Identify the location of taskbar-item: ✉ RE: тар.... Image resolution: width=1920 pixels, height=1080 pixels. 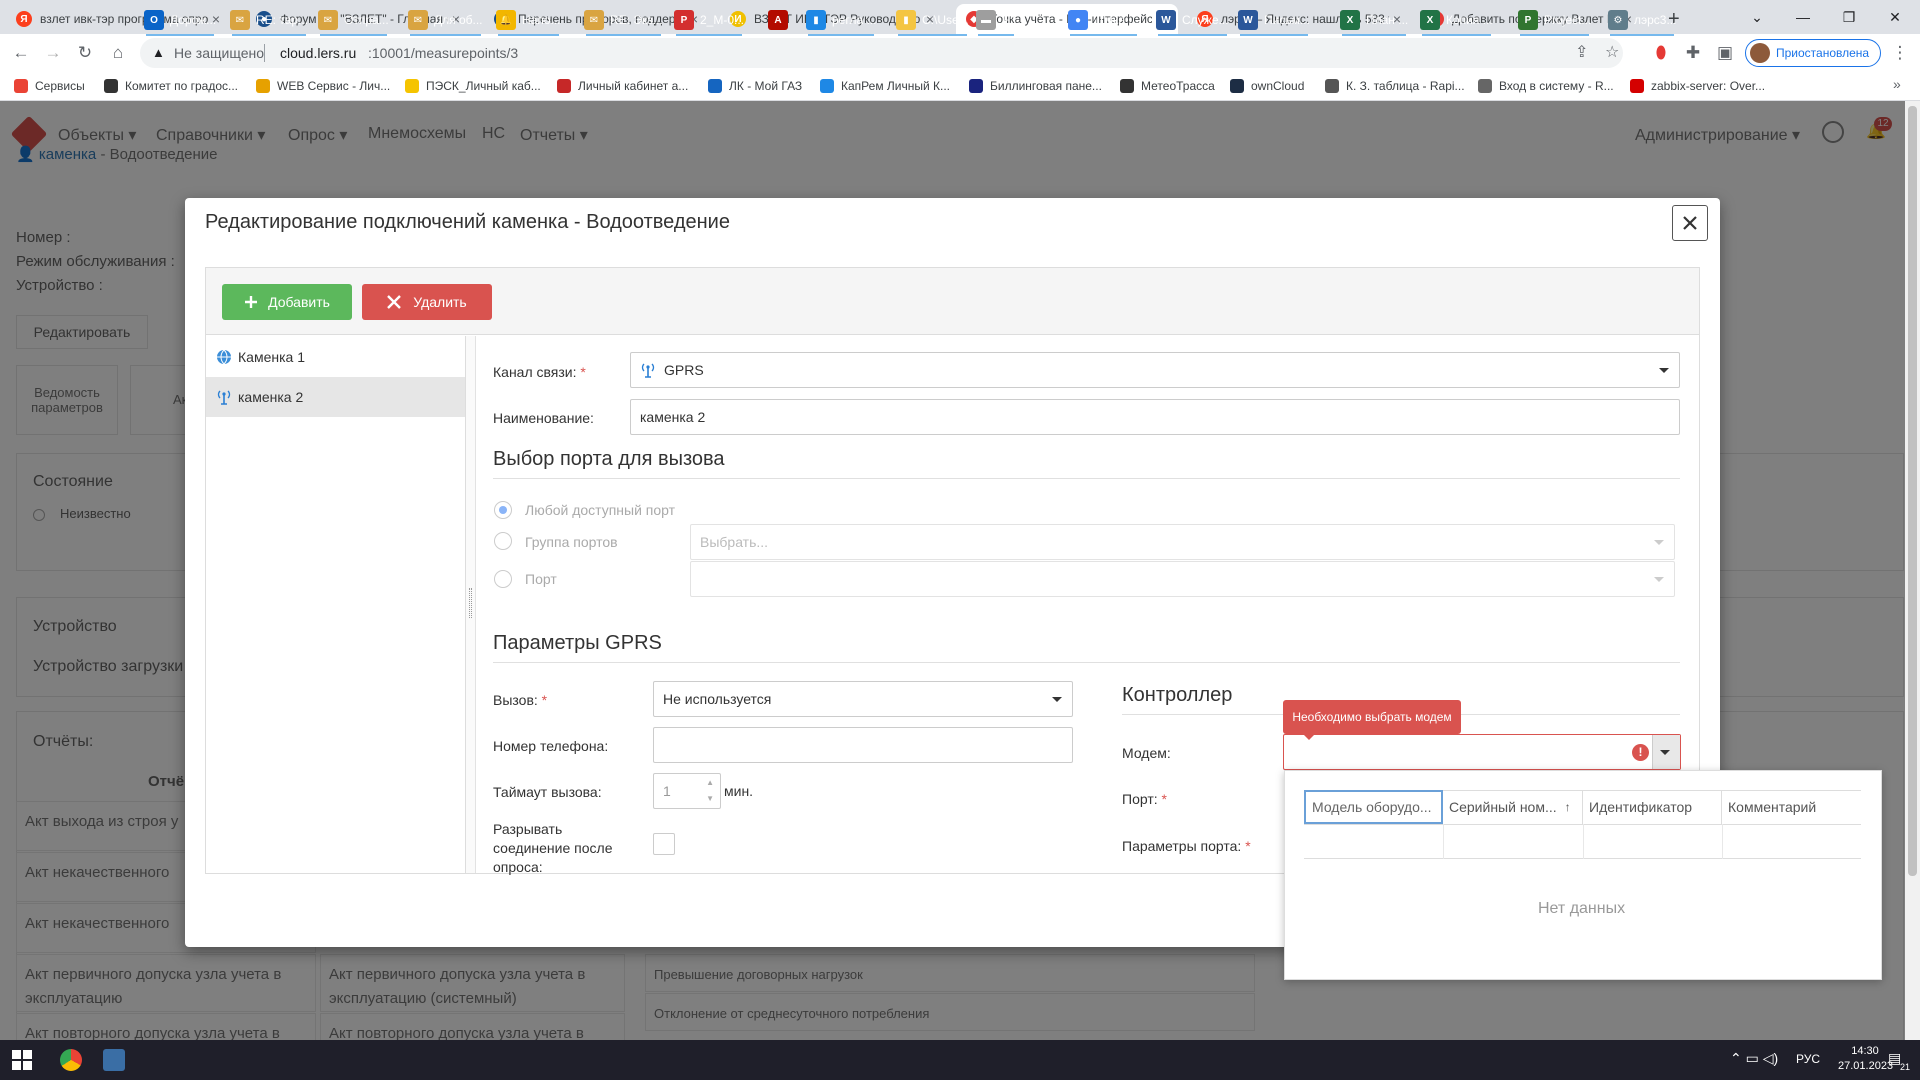
(269, 20).